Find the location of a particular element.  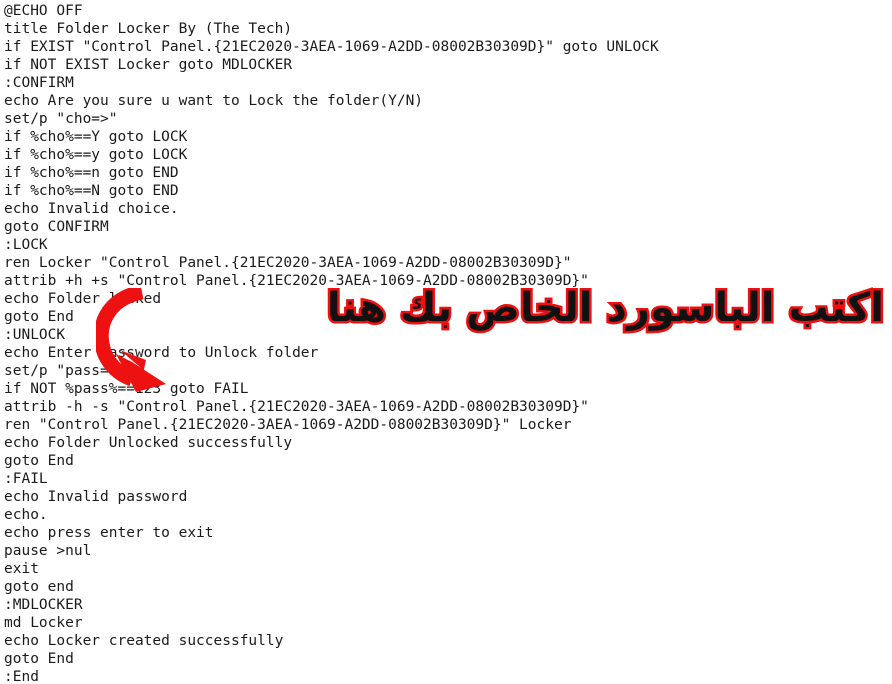

code-line: if %cho%==N goto END is located at coordinates (91, 191).